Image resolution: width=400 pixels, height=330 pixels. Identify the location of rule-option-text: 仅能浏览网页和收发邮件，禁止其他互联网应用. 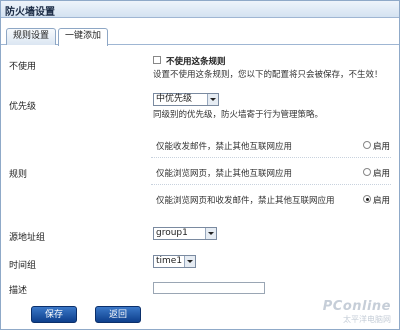
(245, 201).